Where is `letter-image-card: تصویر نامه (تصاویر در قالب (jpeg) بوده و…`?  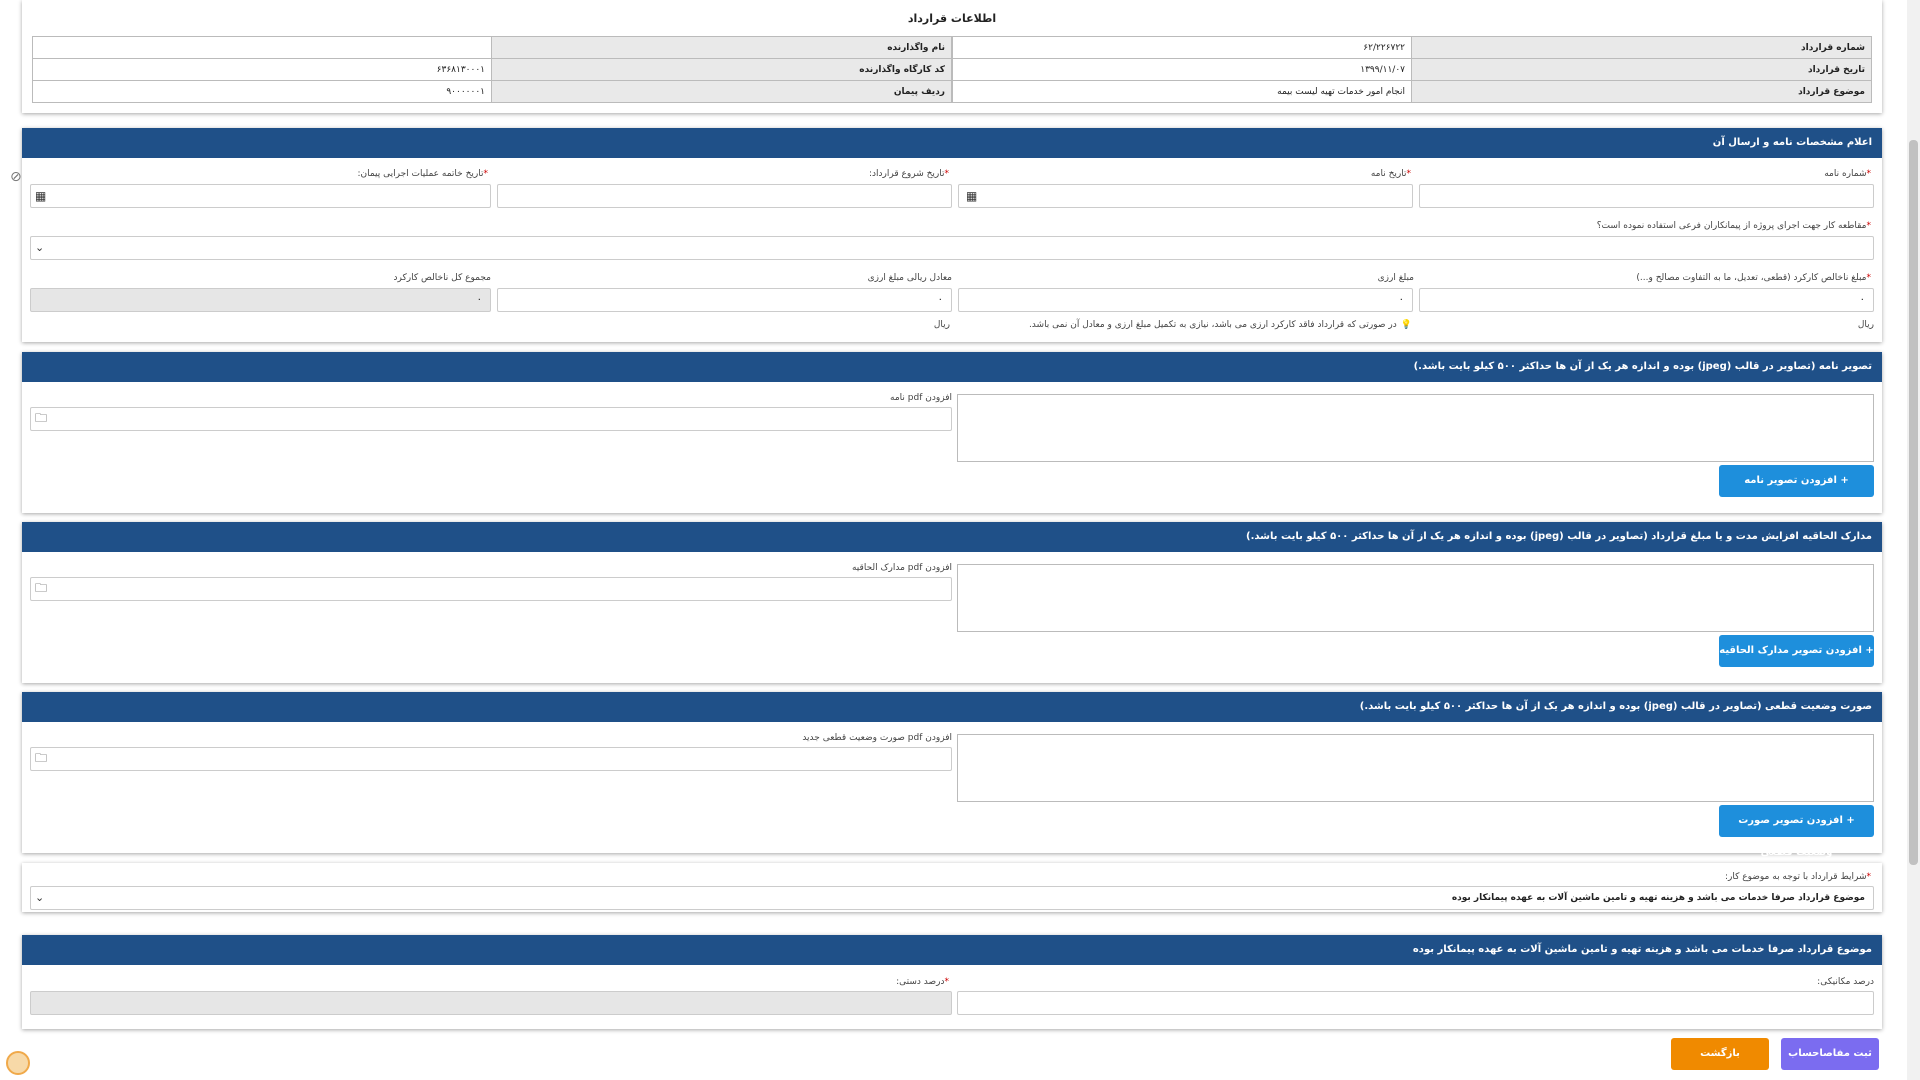
letter-image-card: تصویر نامه (تصاویر در قالب (jpeg) بوده و… is located at coordinates (952, 432).